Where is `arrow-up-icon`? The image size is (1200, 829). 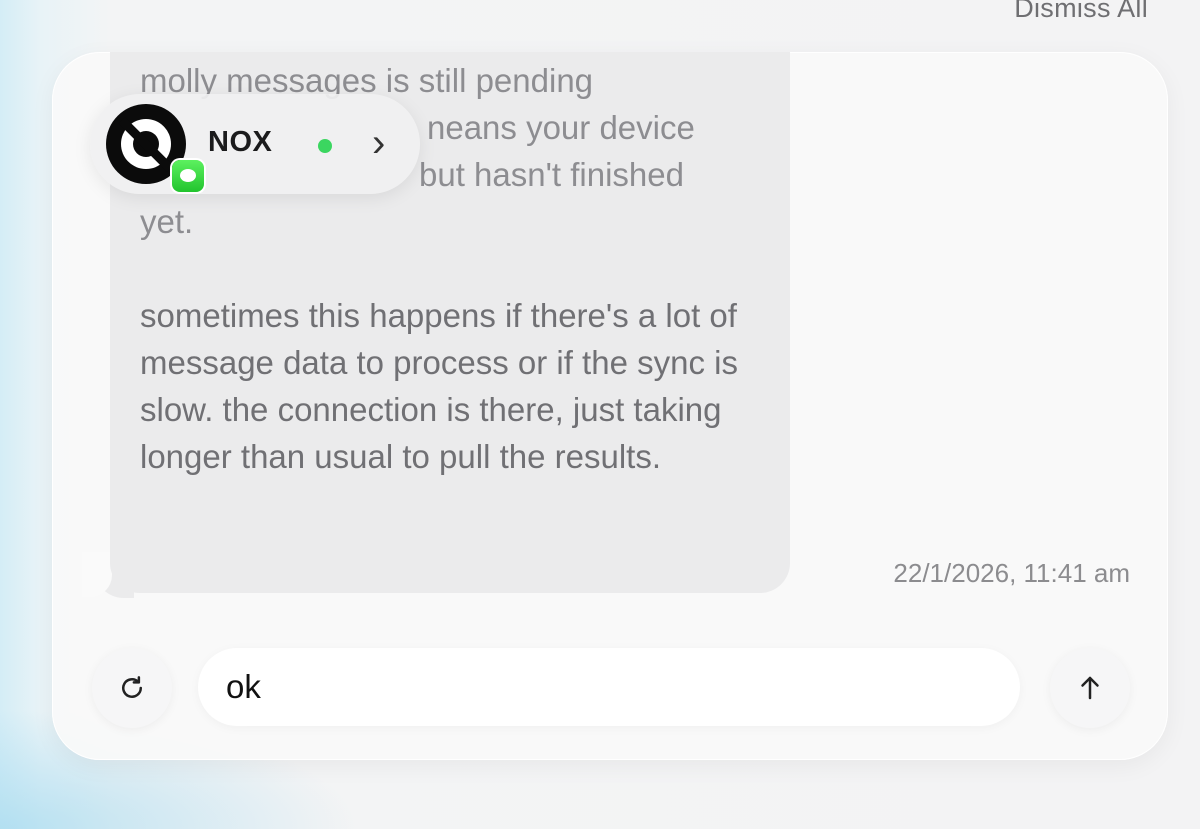
arrow-up-icon is located at coordinates (1090, 688).